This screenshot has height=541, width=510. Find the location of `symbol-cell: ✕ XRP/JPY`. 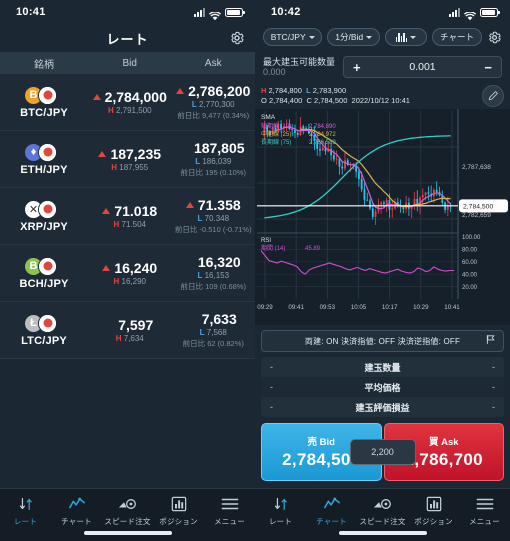

symbol-cell: ✕ XRP/JPY is located at coordinates (44, 216).